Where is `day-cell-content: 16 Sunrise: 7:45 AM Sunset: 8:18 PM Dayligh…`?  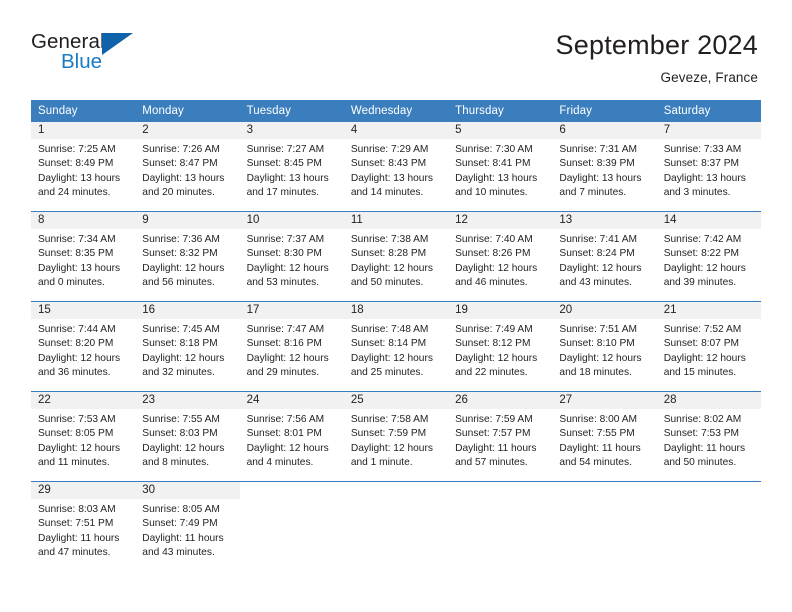
day-cell-content: 16 Sunrise: 7:45 AM Sunset: 8:18 PM Dayligh… is located at coordinates (187, 346).